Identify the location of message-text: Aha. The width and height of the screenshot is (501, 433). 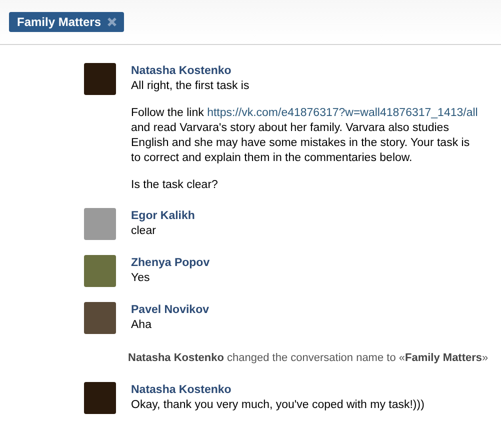
(141, 325).